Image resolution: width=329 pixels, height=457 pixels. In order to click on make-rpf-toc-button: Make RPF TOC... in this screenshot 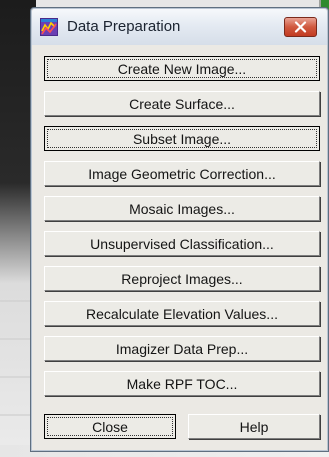, I will do `click(182, 383)`.